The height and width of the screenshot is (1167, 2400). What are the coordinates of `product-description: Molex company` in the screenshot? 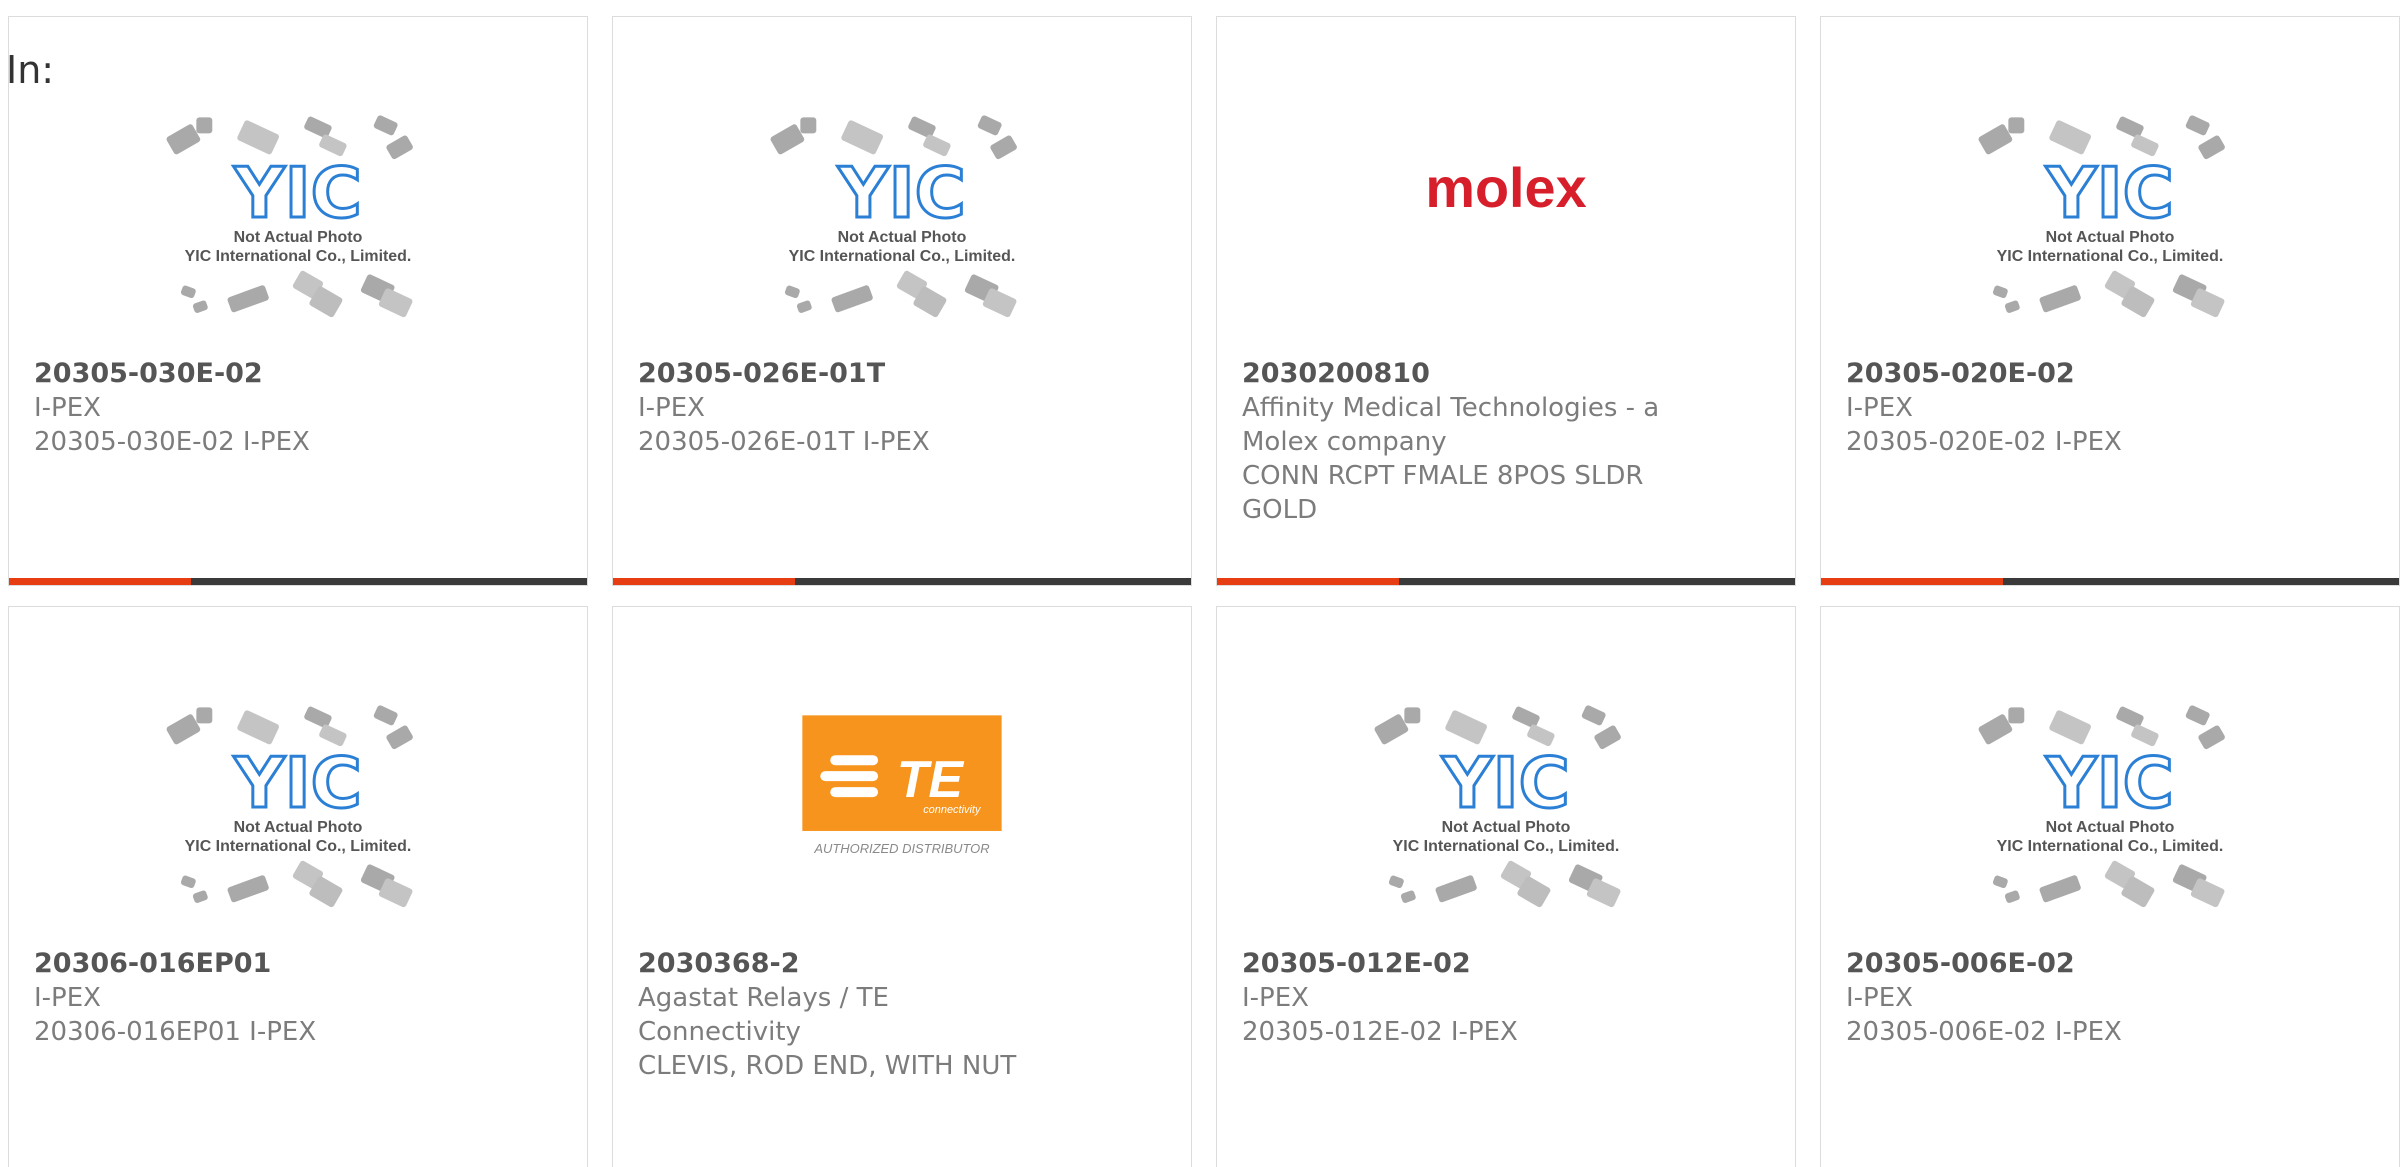 It's located at (1344, 442).